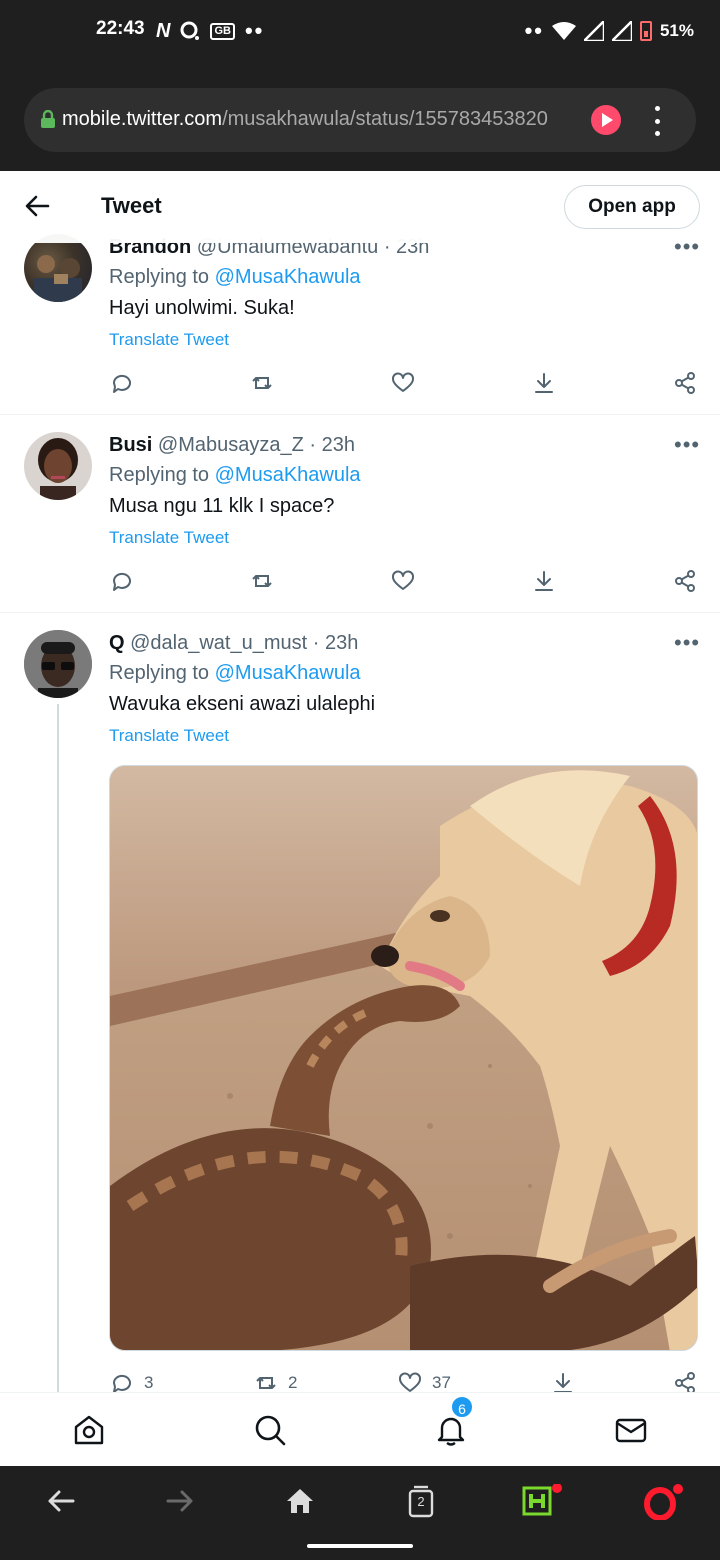  I want to click on status-bar: 22:43 N GB •• •• 51%, so click(360, 35).